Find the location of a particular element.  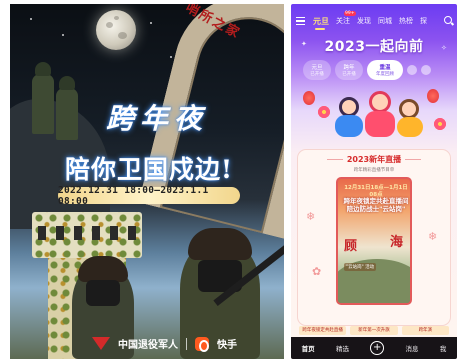

search-icon is located at coordinates (448, 20).